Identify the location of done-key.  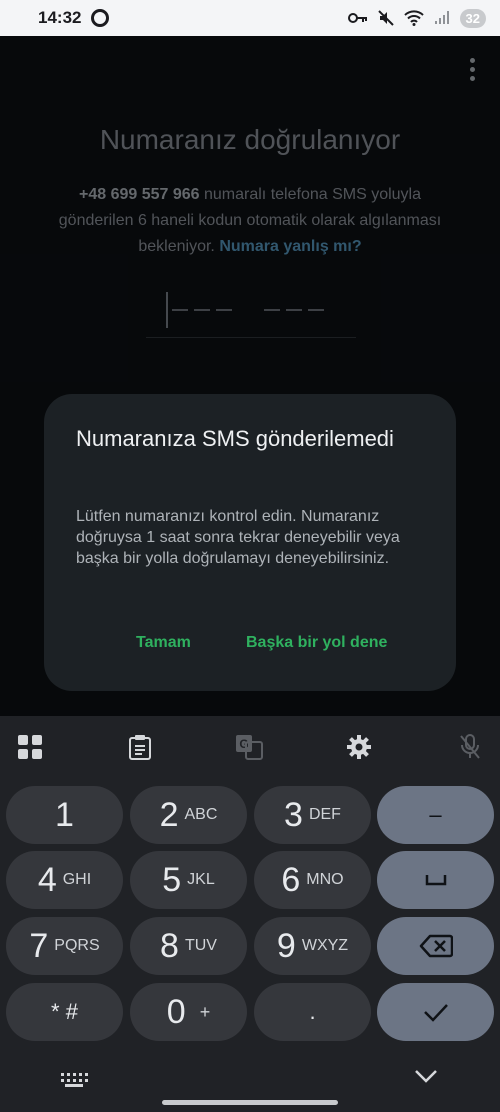
(435, 1012).